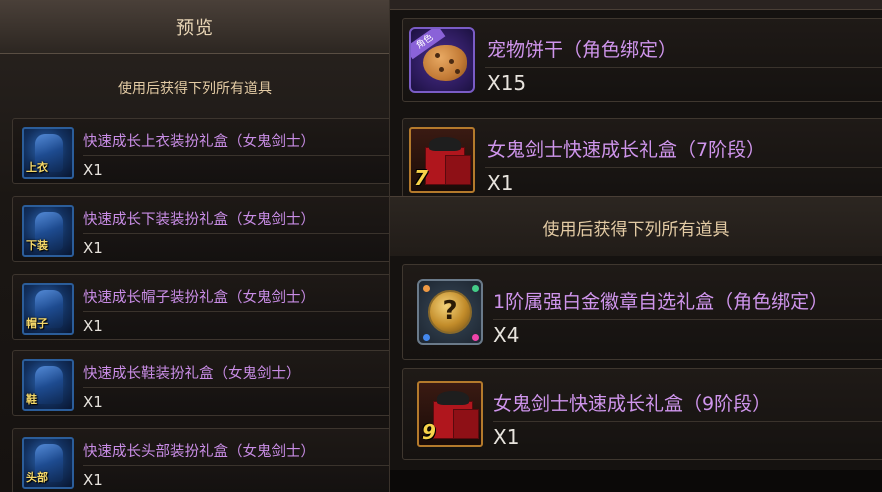  Describe the element at coordinates (582, 50) in the screenshot. I see `item-name: 宠物饼干（角色绑定）` at that location.